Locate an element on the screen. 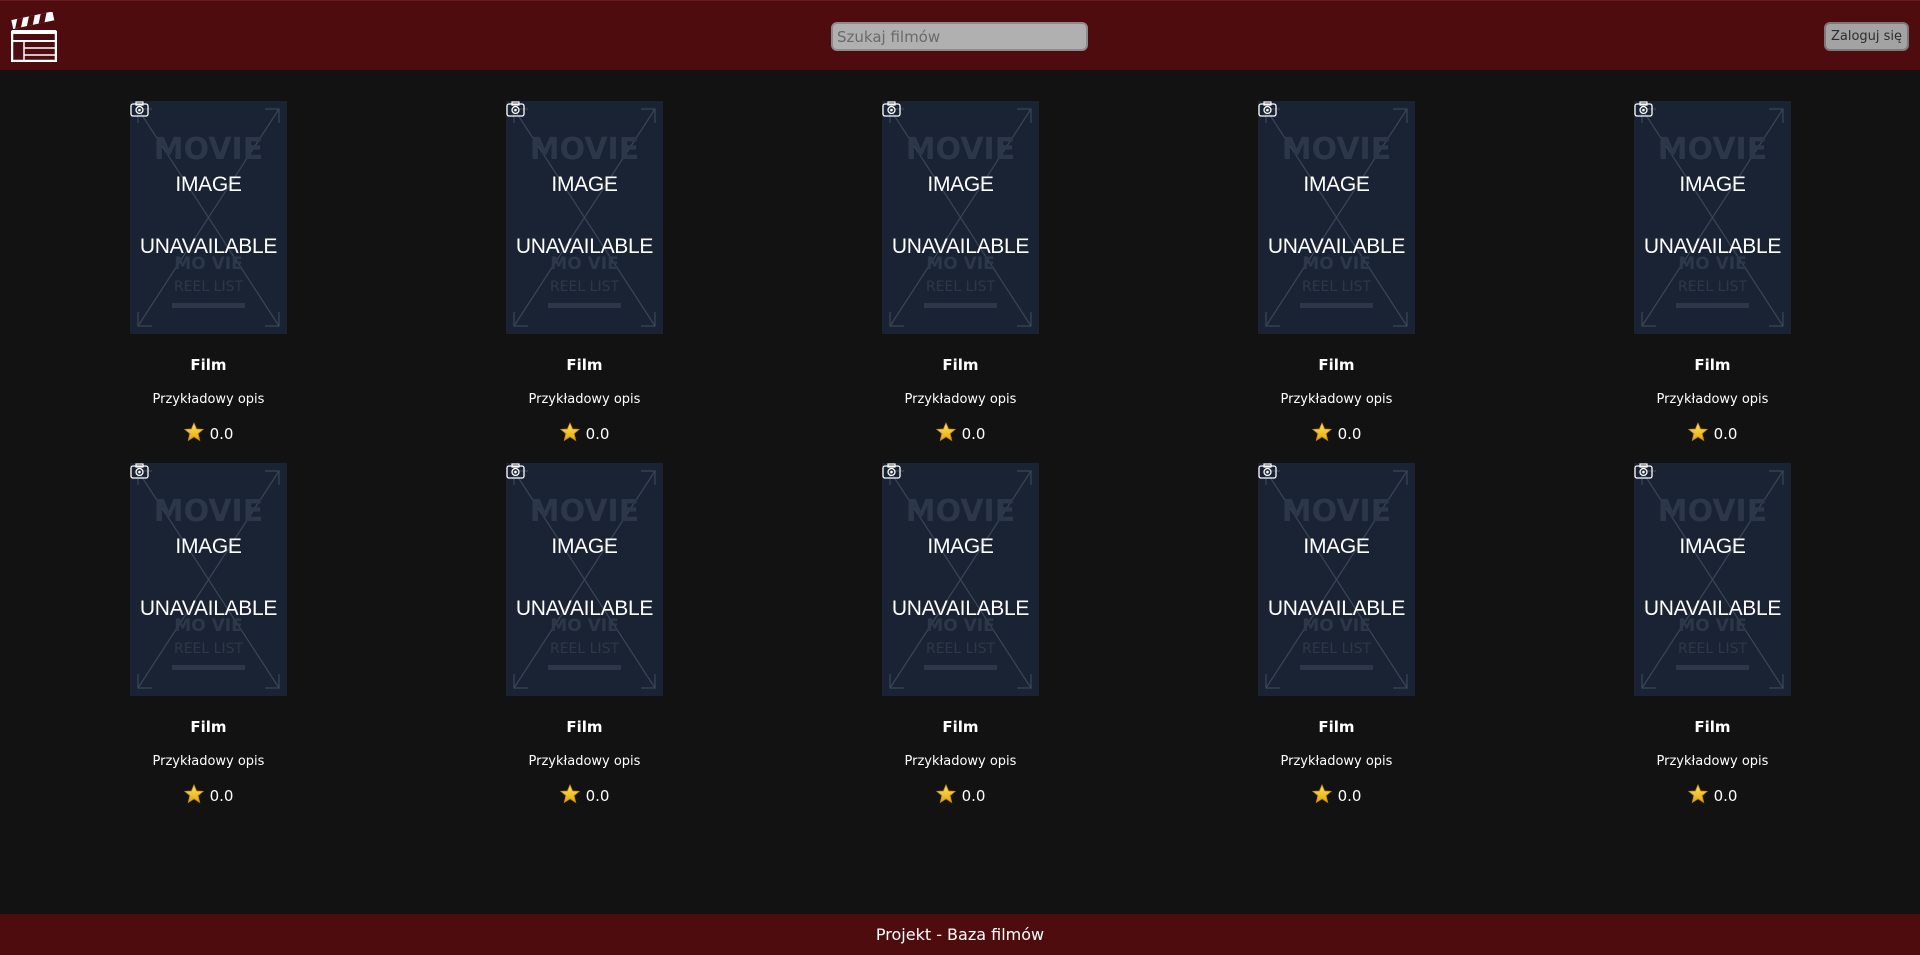 This screenshot has width=1920, height=955. top-bar: Zaloguj się is located at coordinates (960, 35).